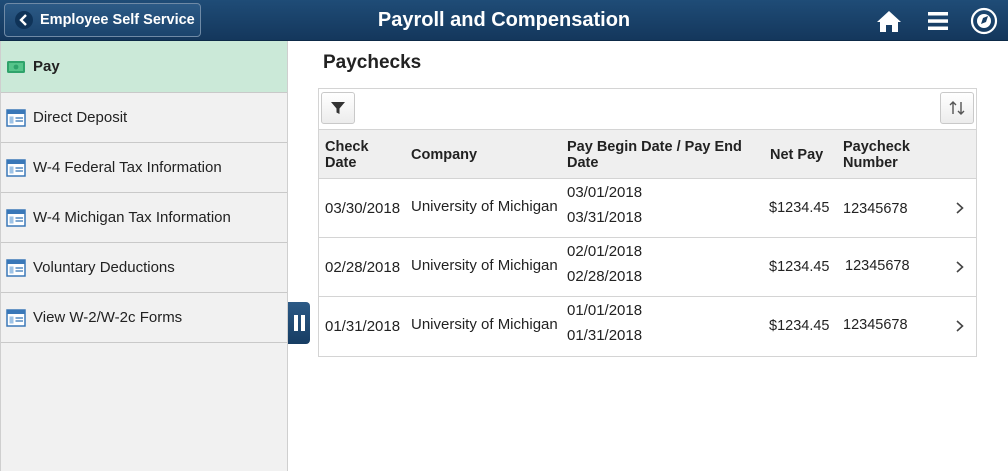  Describe the element at coordinates (984, 21) in the screenshot. I see `navbar-icon` at that location.